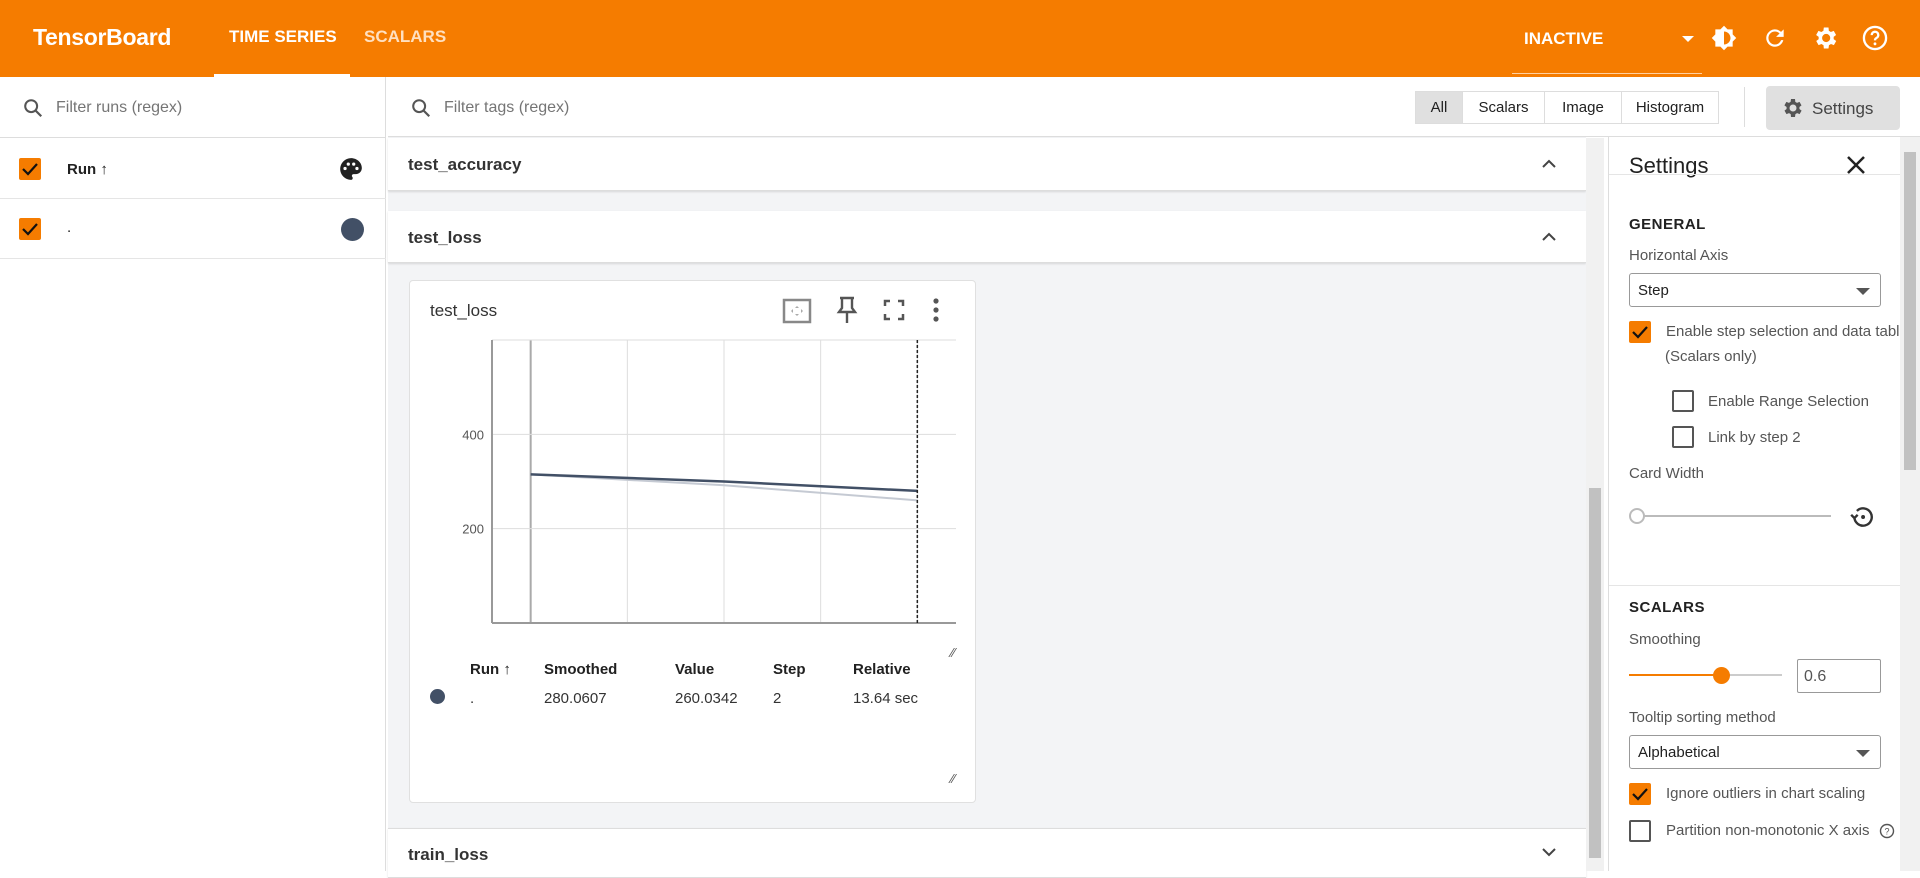 Image resolution: width=1920 pixels, height=878 pixels. Describe the element at coordinates (960, 38) in the screenshot. I see `top-bar: TensorBoard TIME SERIES SCALARS INACTIVE` at that location.